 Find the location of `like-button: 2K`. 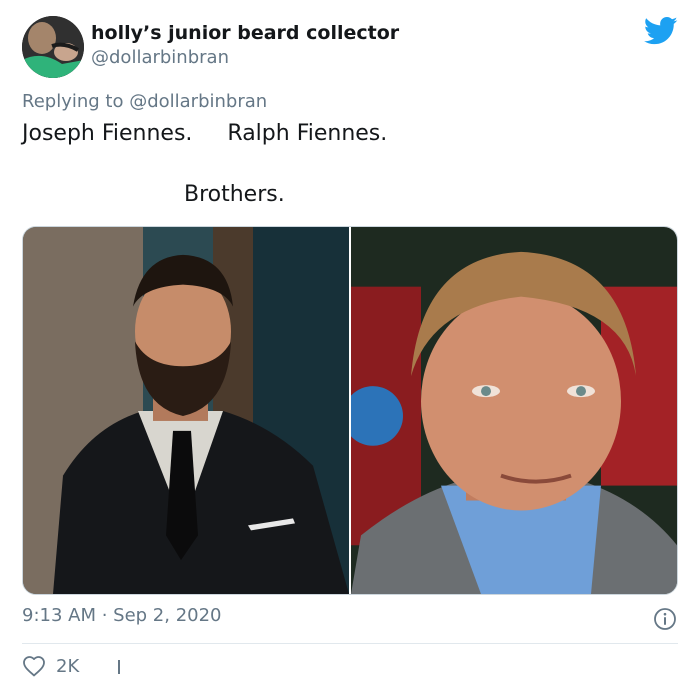

like-button: 2K is located at coordinates (50, 666).